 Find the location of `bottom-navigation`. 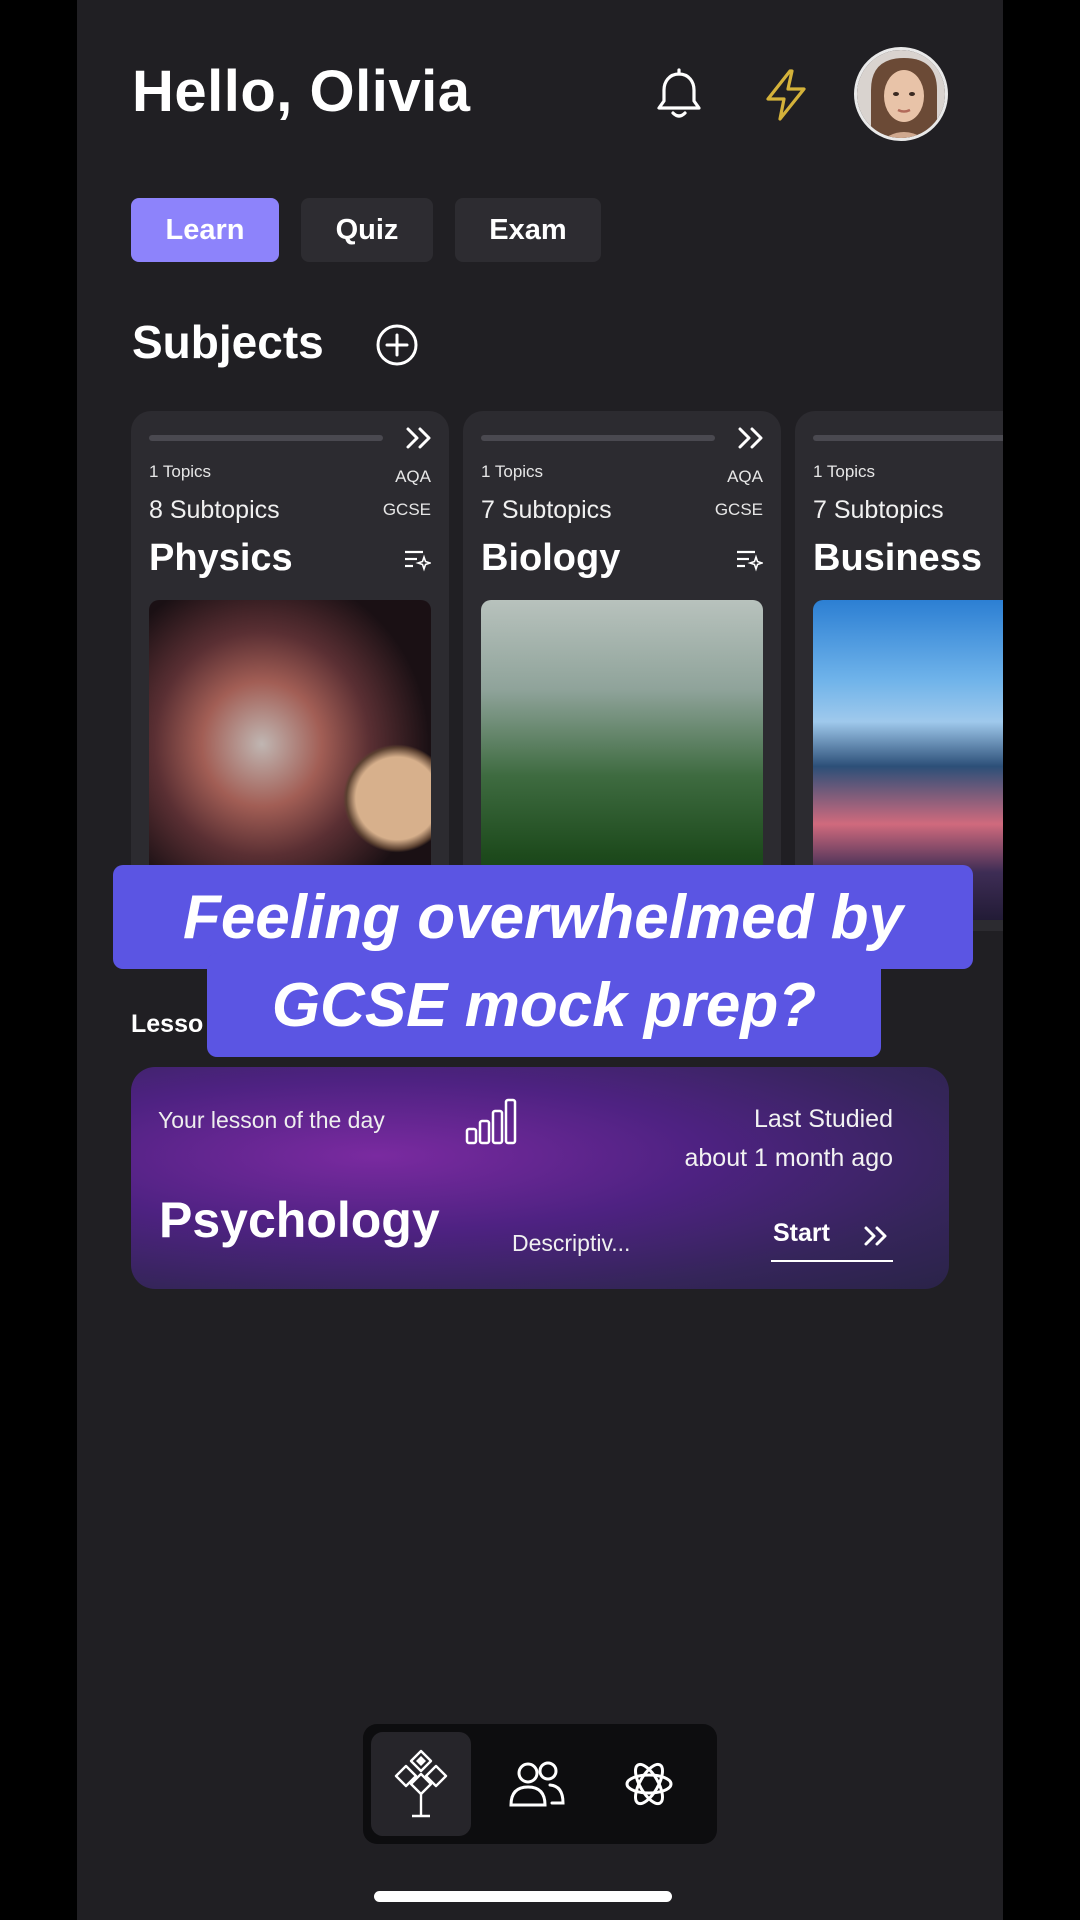

bottom-navigation is located at coordinates (540, 1784).